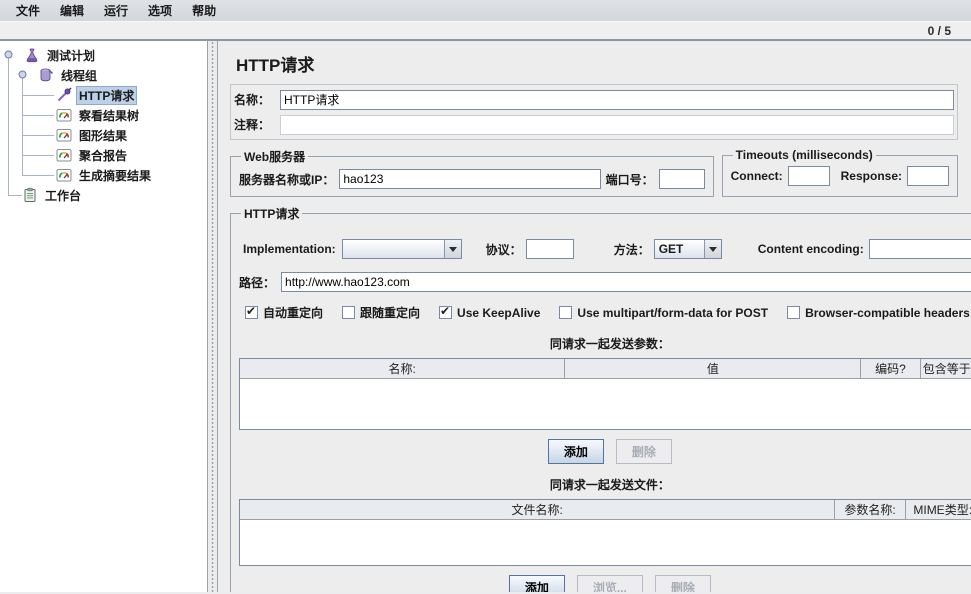  What do you see at coordinates (30, 195) in the screenshot?
I see `workbench-icon` at bounding box center [30, 195].